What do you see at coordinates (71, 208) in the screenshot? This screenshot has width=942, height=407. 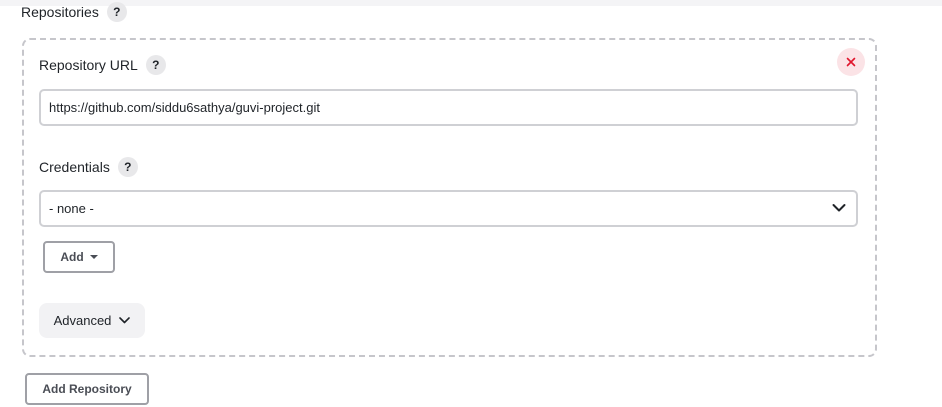 I see `credentials-selected-value: - none -` at bounding box center [71, 208].